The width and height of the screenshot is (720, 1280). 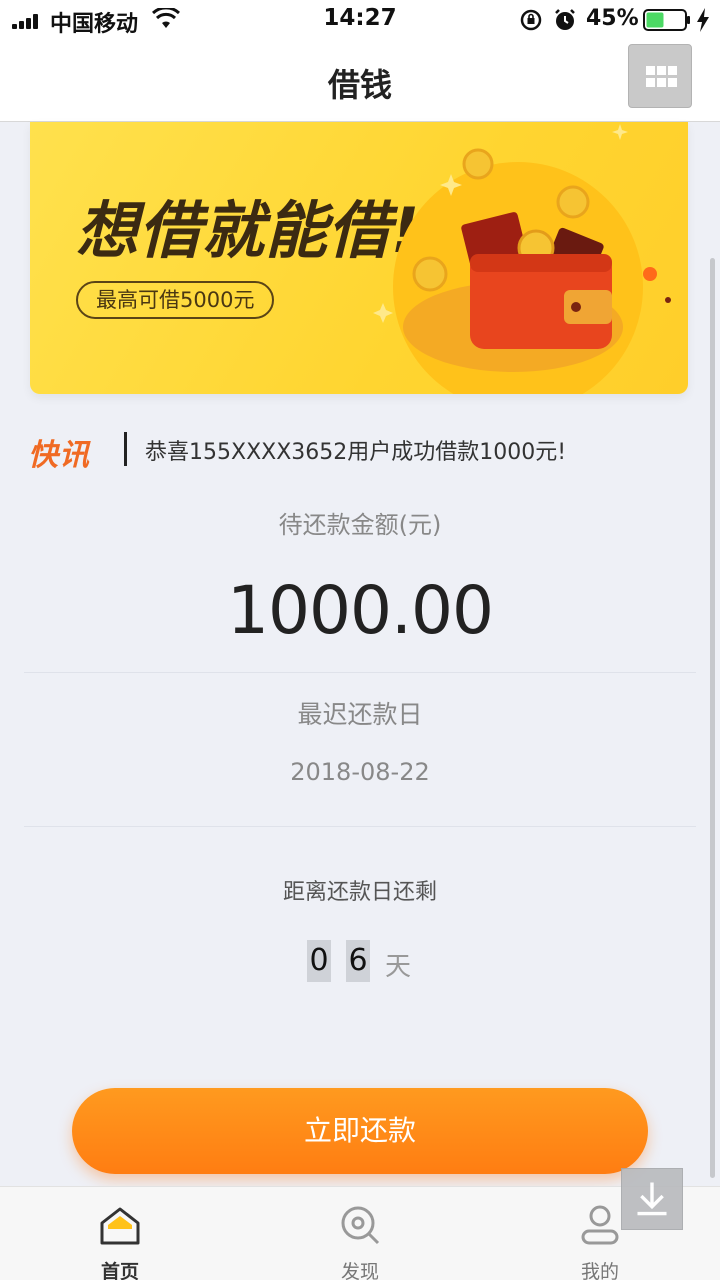 What do you see at coordinates (319, 961) in the screenshot?
I see `countdown-digit: 0` at bounding box center [319, 961].